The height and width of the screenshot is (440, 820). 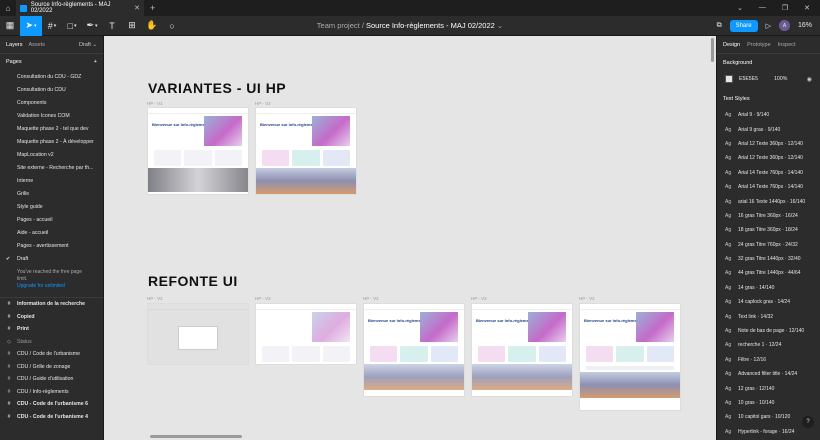 What do you see at coordinates (51, 232) in the screenshot?
I see `page-item: Aide - accueil` at bounding box center [51, 232].